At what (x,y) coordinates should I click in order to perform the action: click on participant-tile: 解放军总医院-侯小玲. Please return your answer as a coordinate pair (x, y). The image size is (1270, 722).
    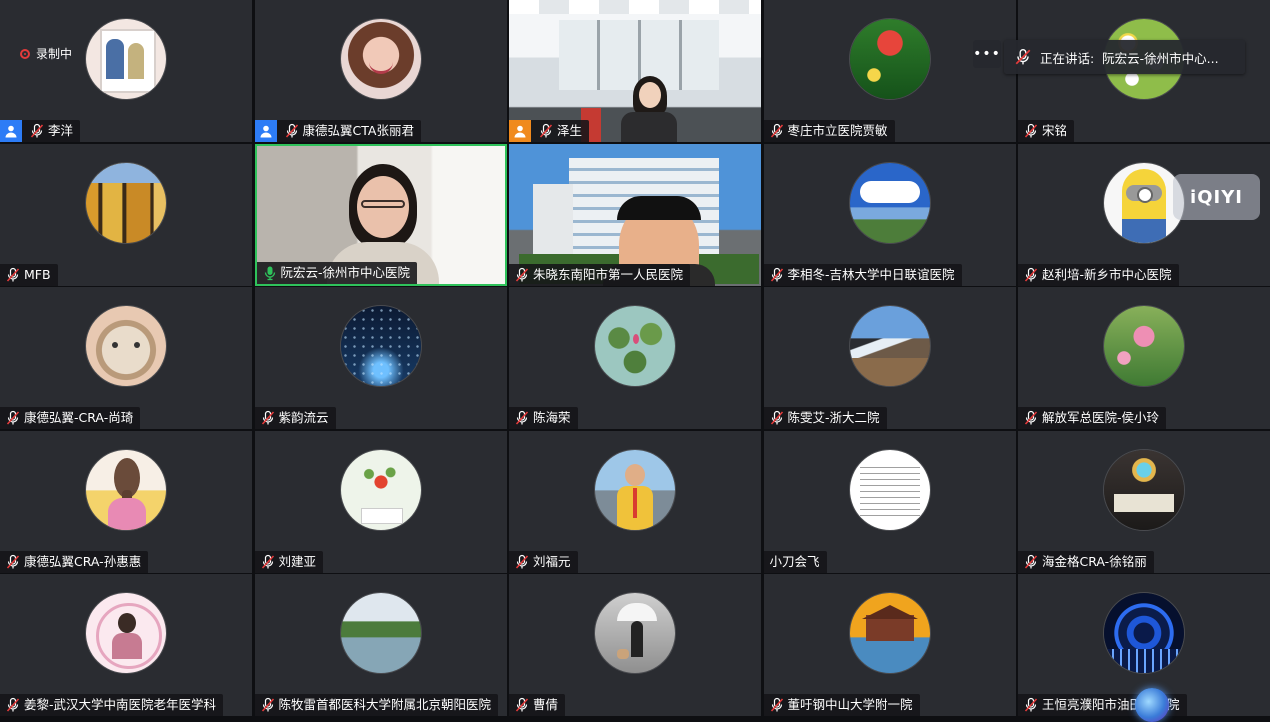
    Looking at the image, I should click on (1144, 358).